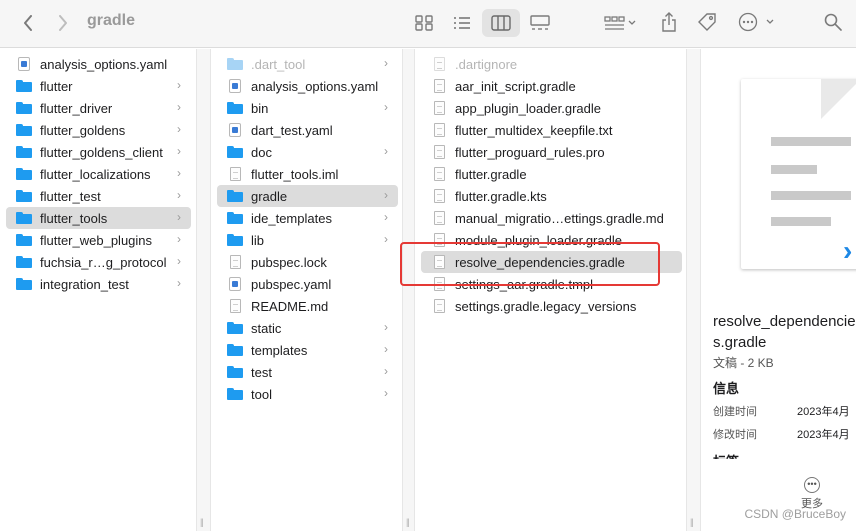 Image resolution: width=856 pixels, height=531 pixels. What do you see at coordinates (307, 108) in the screenshot?
I see `folder-row: bin ›` at bounding box center [307, 108].